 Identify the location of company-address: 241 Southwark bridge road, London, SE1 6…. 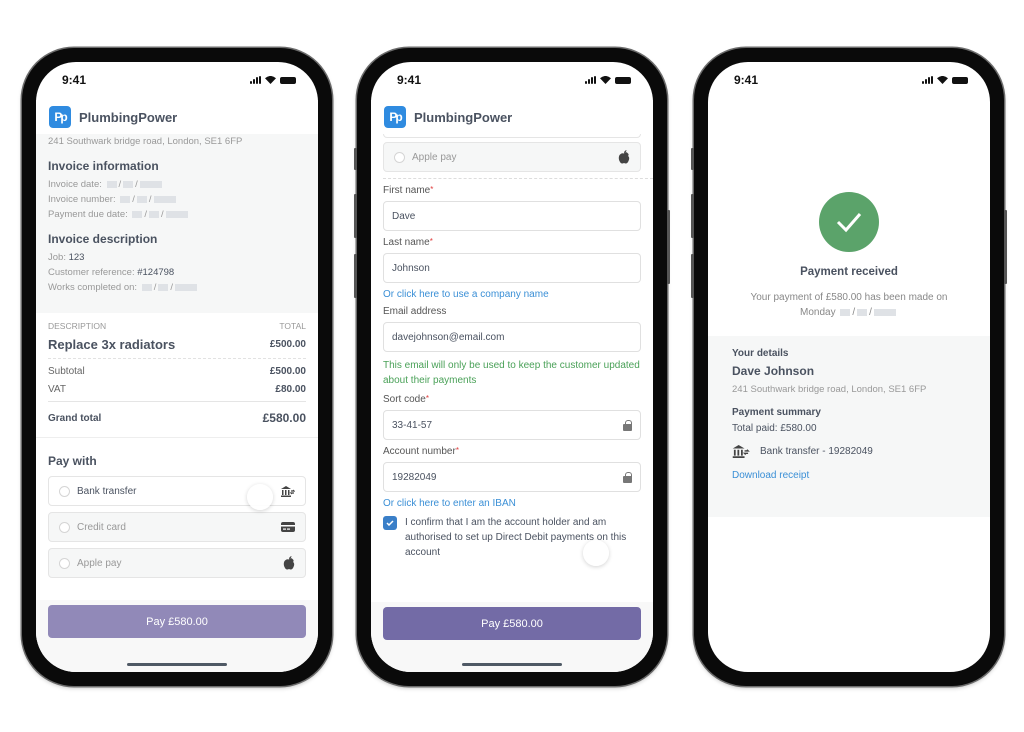
(145, 141).